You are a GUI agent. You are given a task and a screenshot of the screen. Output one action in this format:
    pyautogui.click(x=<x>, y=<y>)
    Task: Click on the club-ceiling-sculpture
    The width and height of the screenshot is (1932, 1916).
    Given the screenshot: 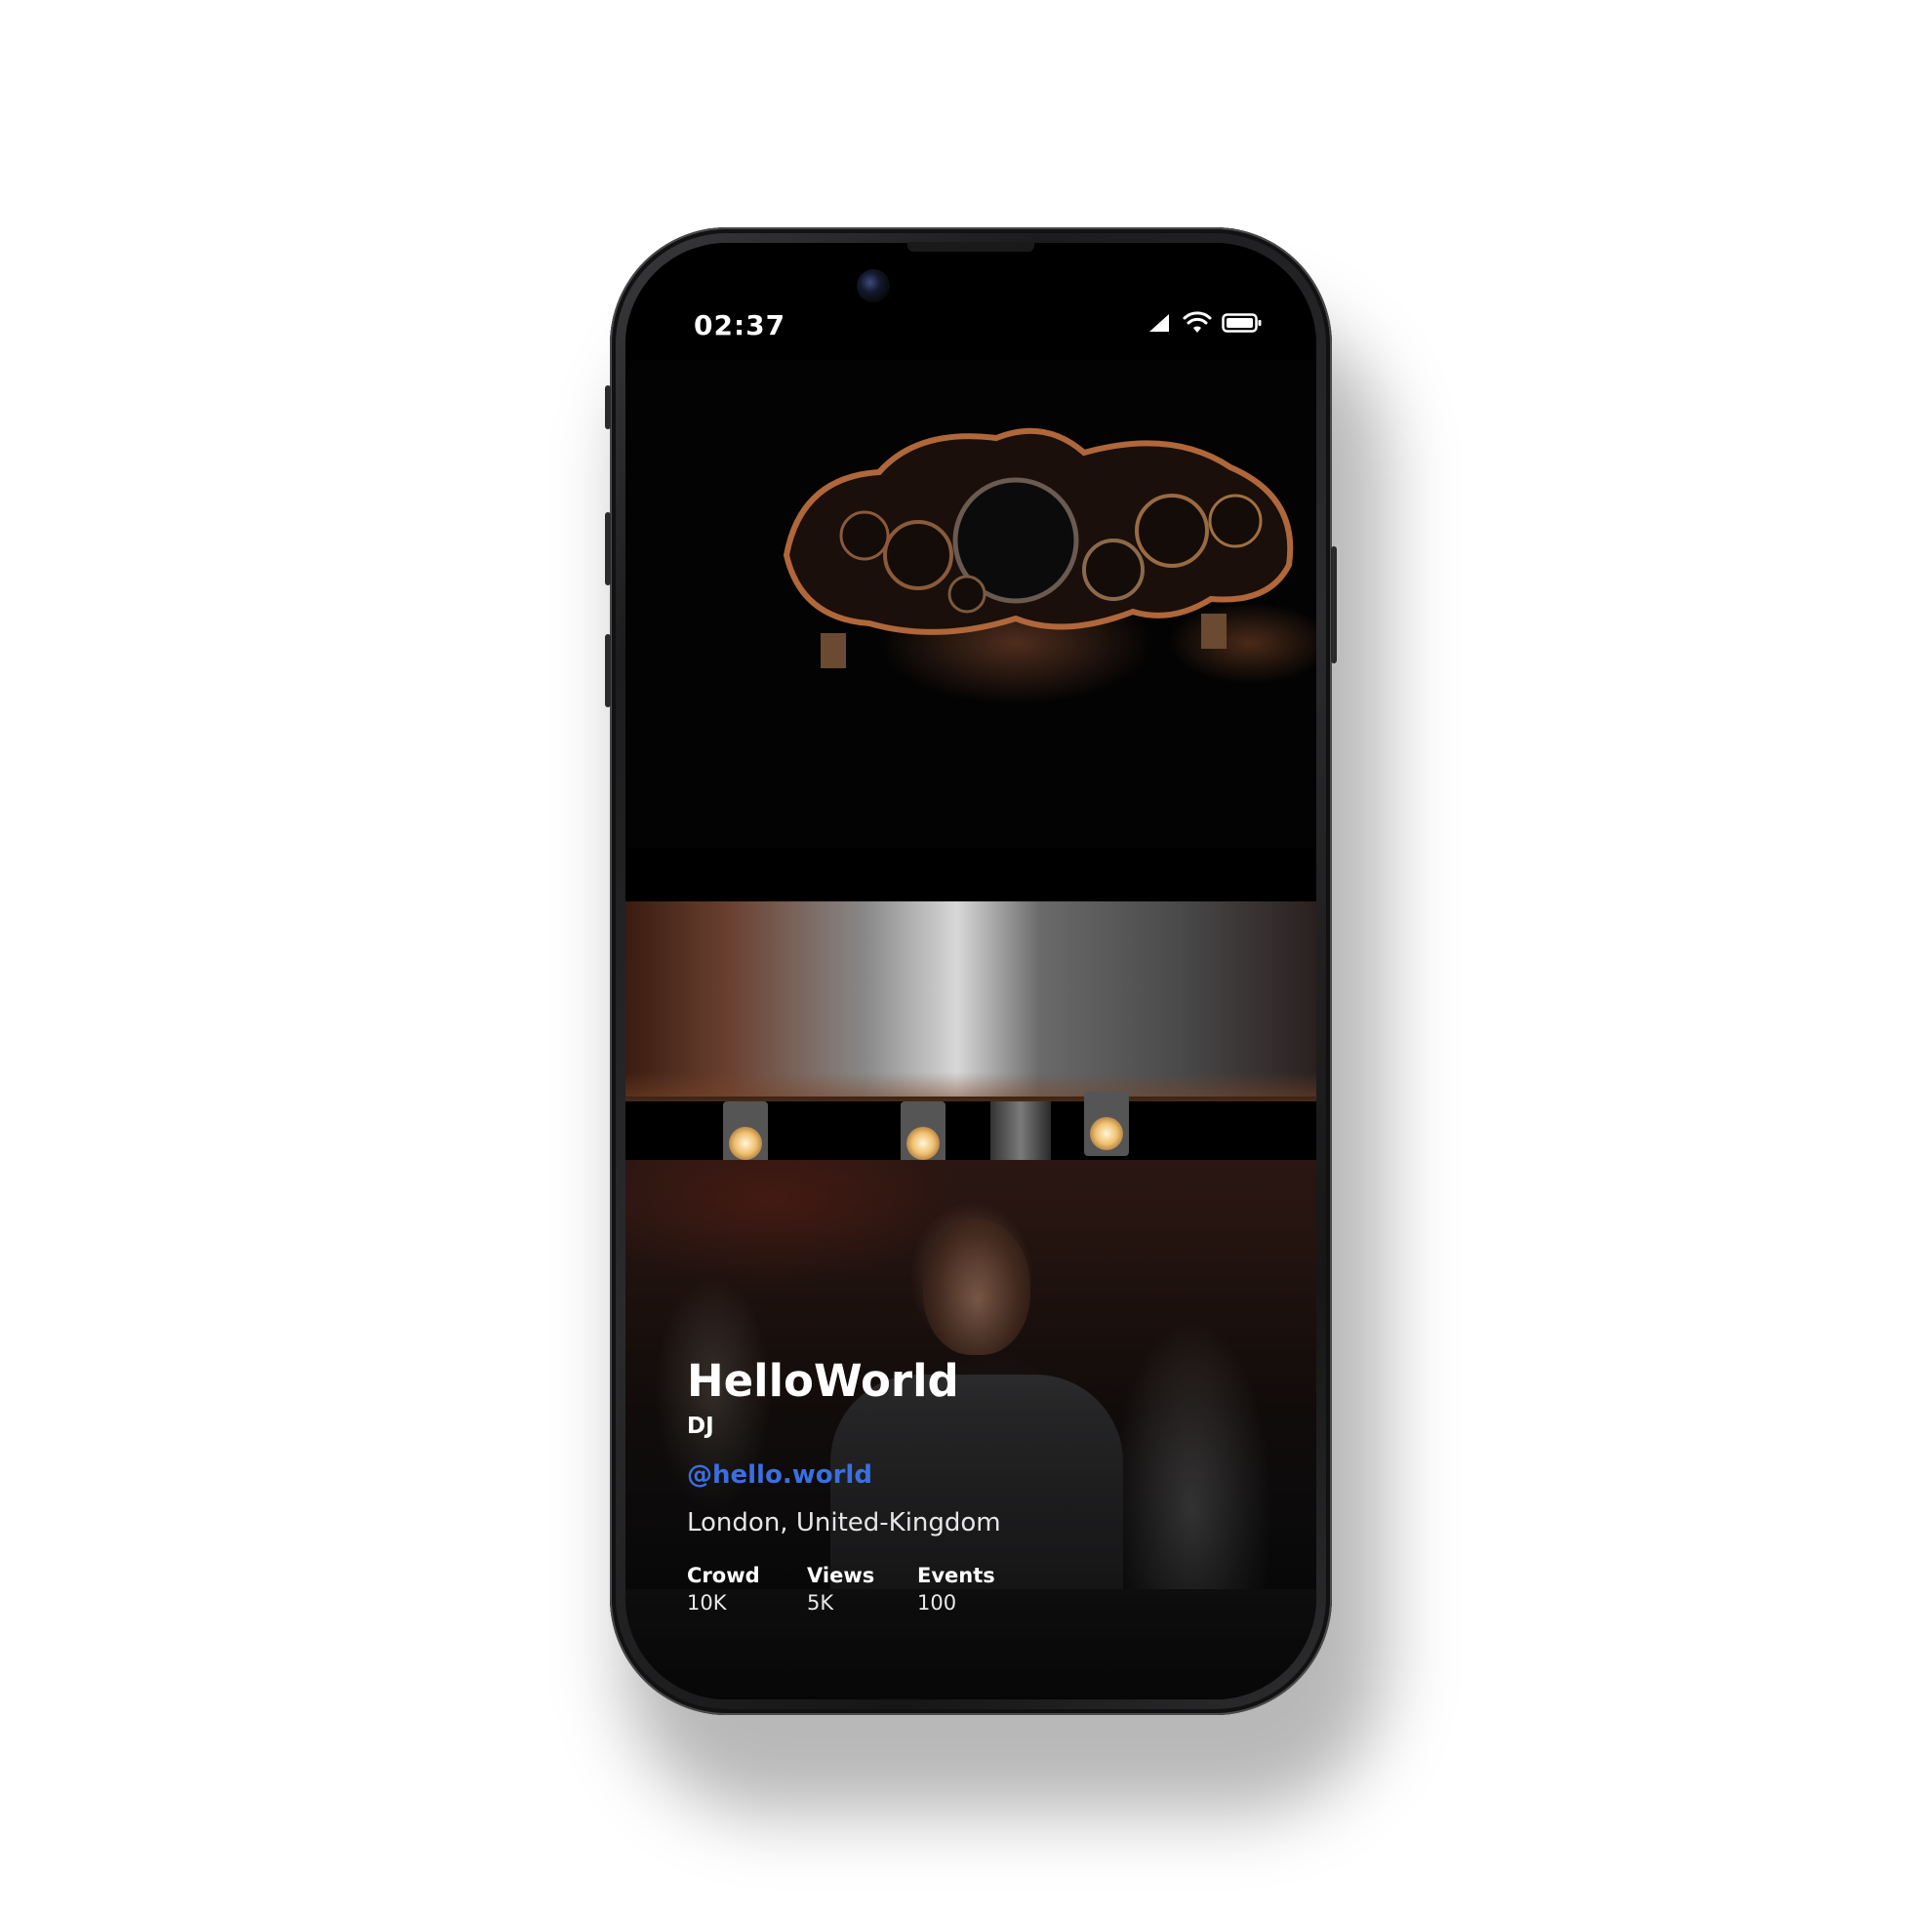 What is the action you would take?
    pyautogui.click(x=970, y=604)
    